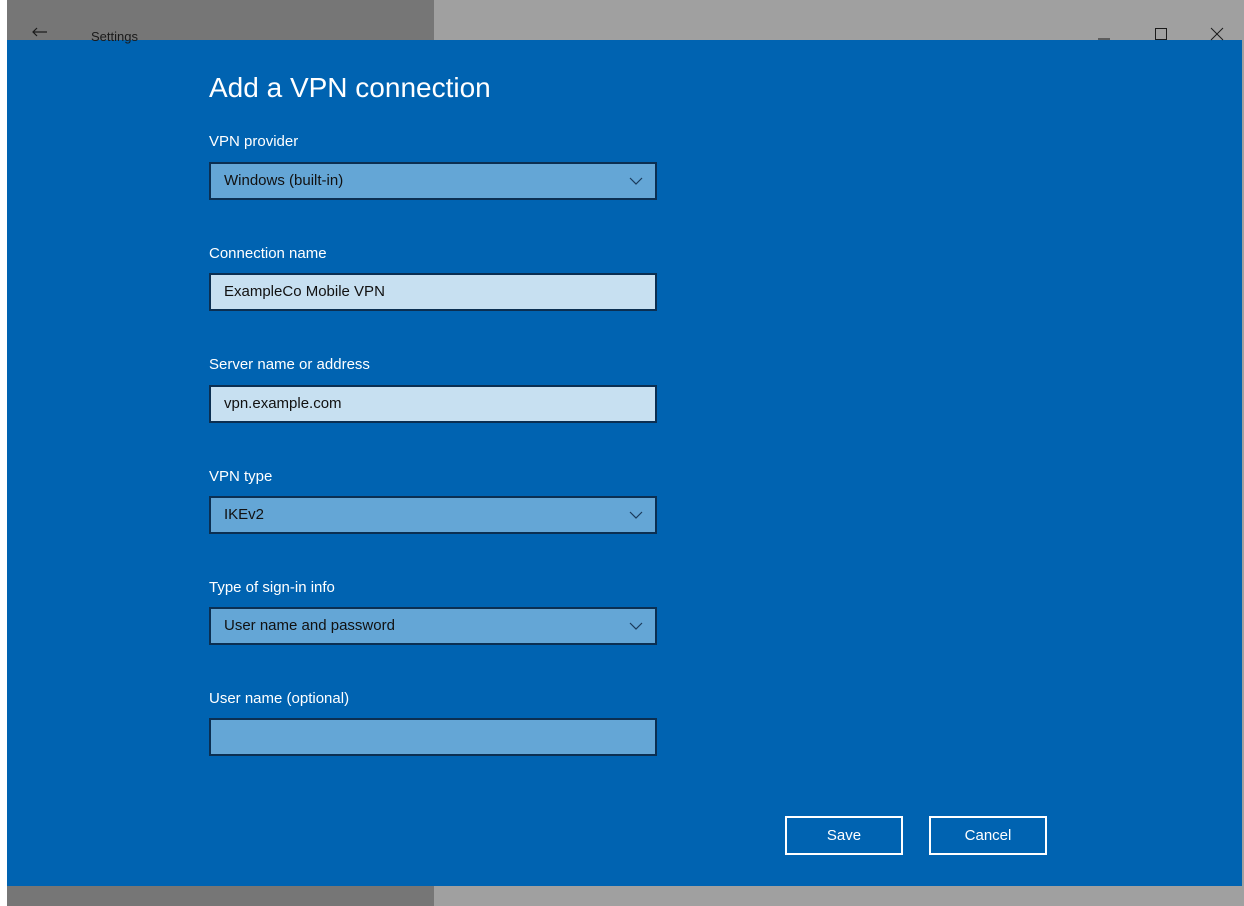 This screenshot has width=1244, height=906. Describe the element at coordinates (1104, 39) in the screenshot. I see `minimize-icon` at that location.